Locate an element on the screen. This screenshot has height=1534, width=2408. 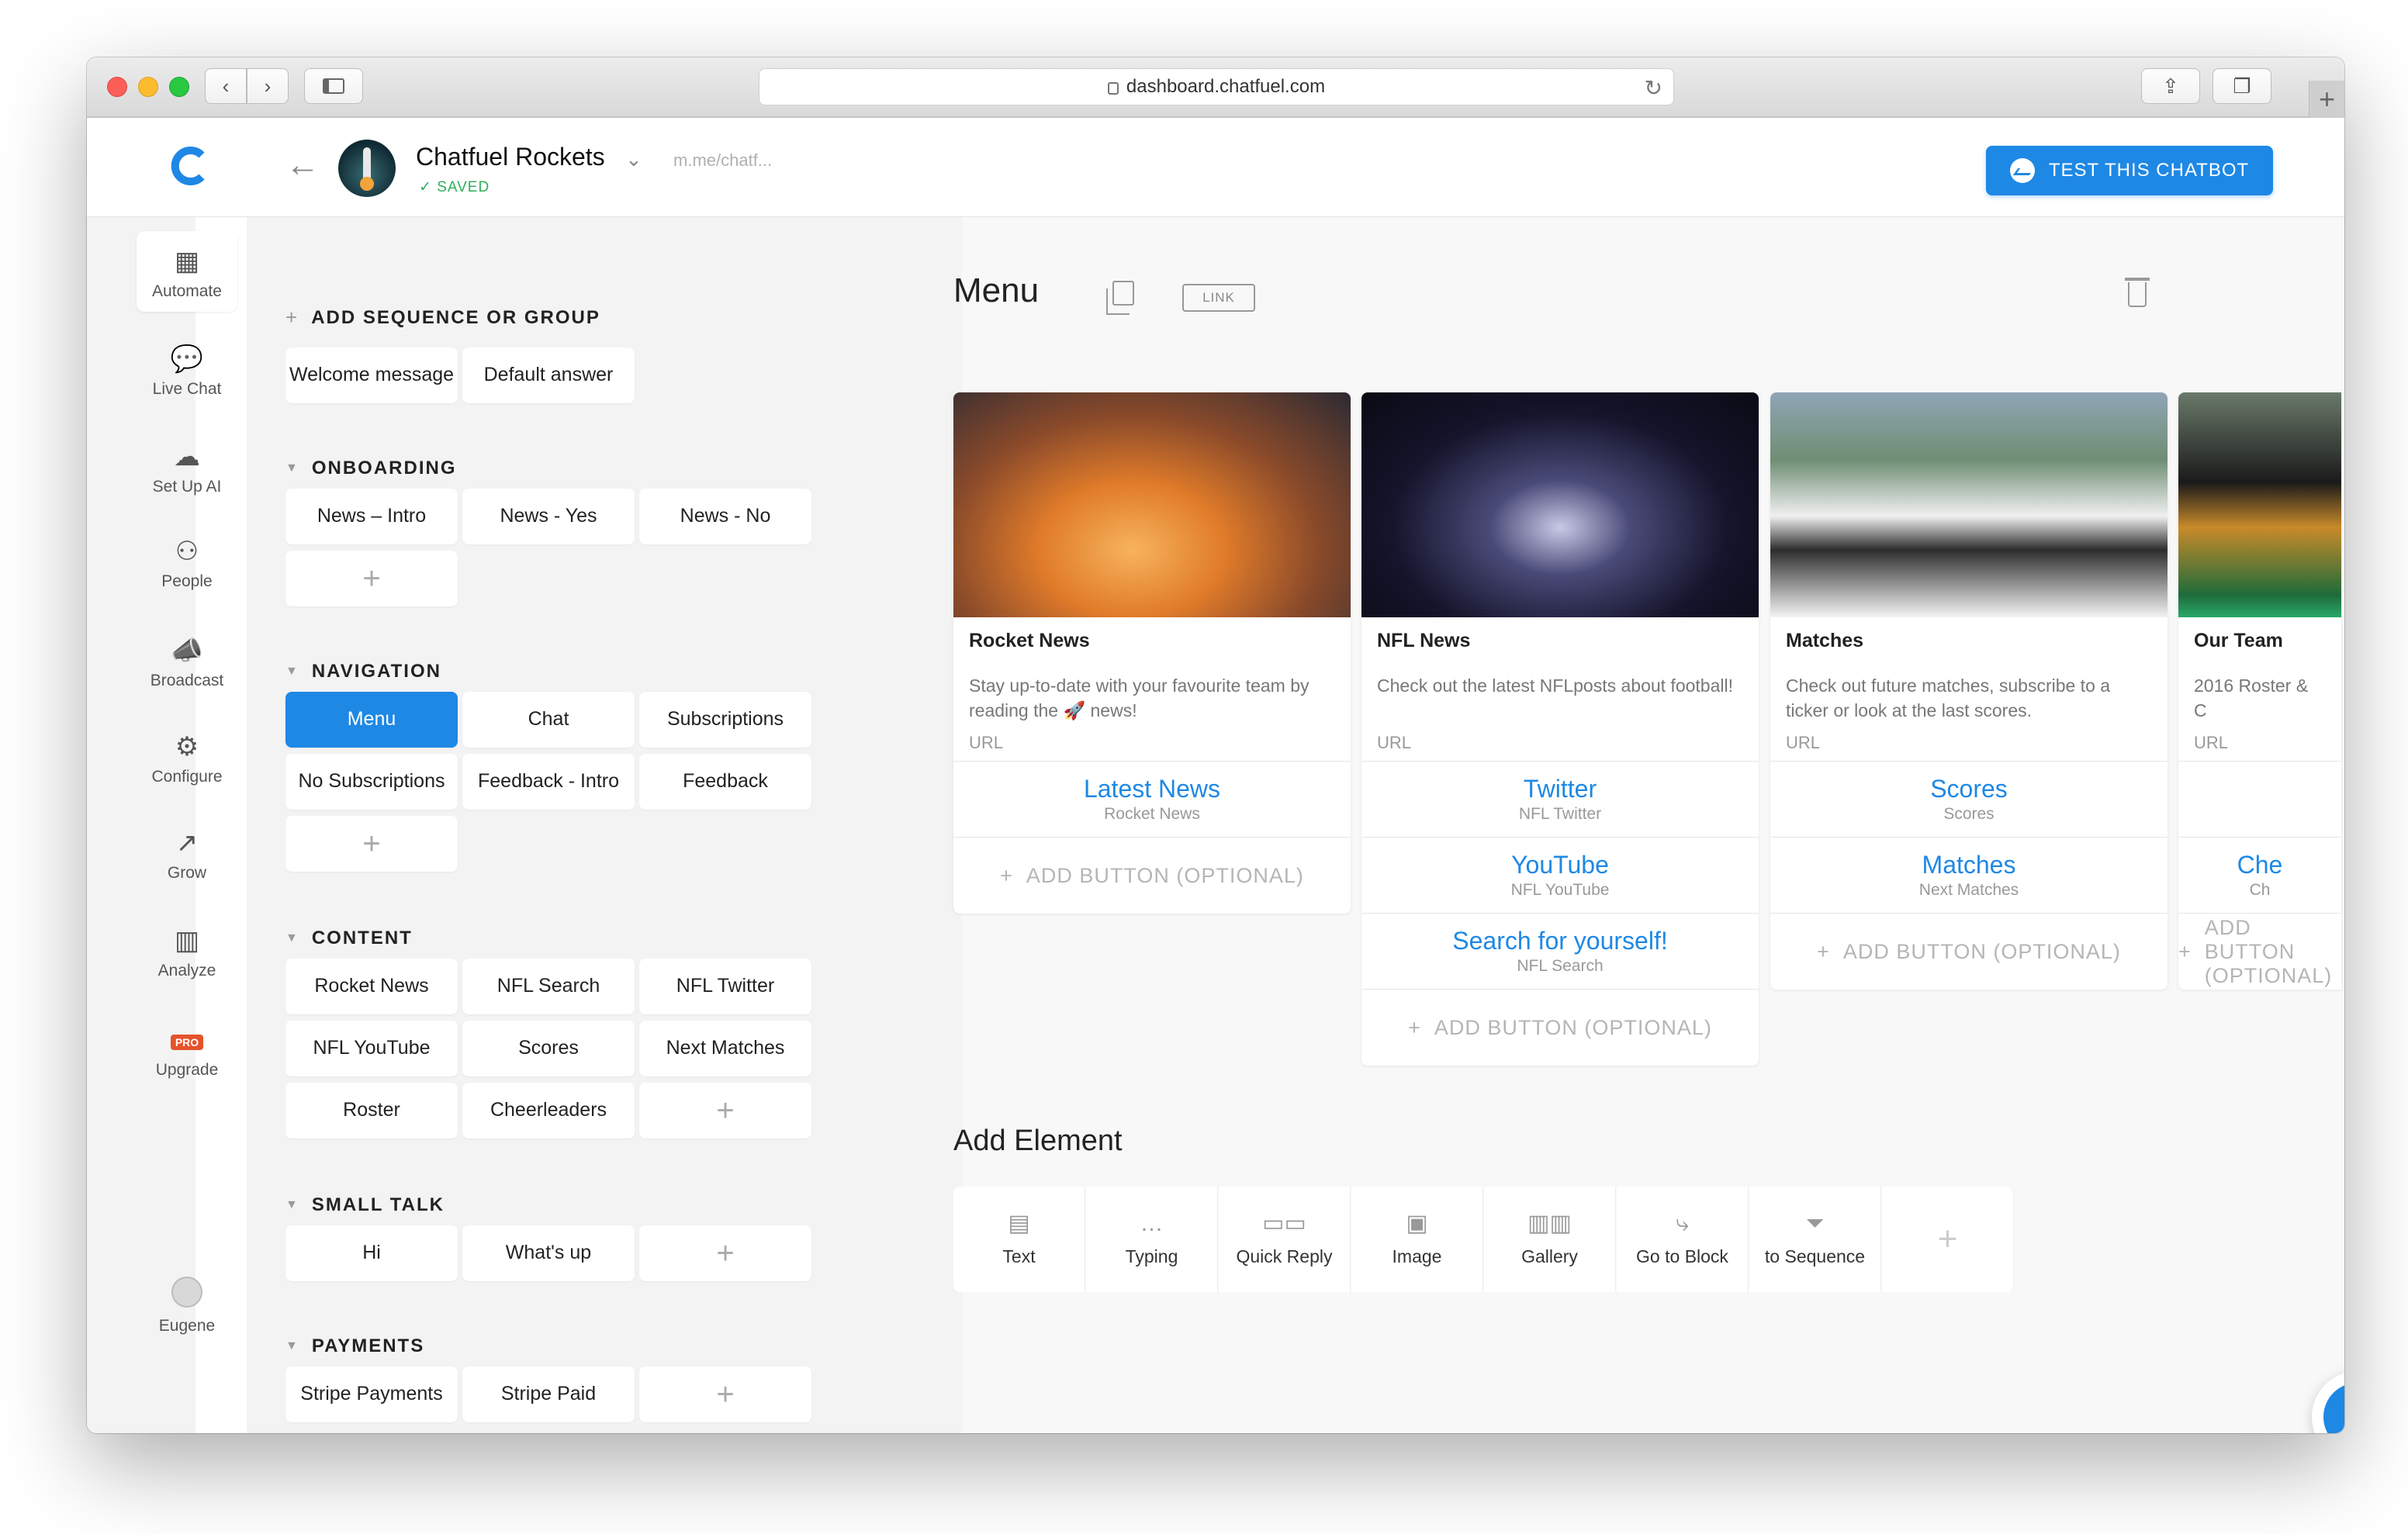
add-text-button: ▤ Text is located at coordinates (1019, 1239).